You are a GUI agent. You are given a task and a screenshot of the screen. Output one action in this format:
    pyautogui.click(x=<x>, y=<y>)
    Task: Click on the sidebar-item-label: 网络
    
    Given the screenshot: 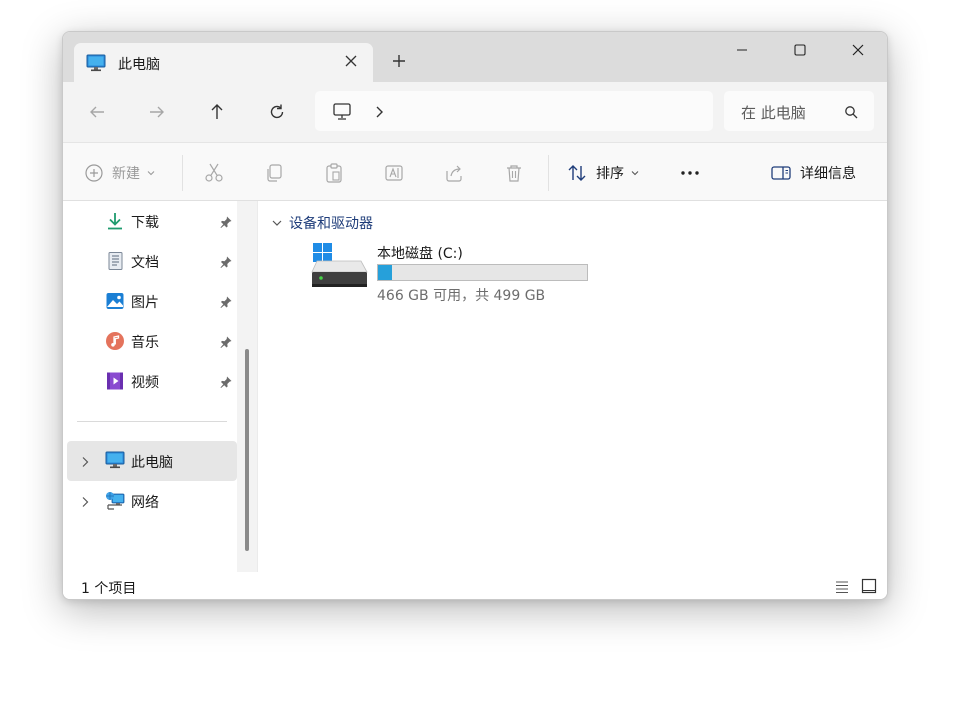 What is the action you would take?
    pyautogui.click(x=145, y=503)
    